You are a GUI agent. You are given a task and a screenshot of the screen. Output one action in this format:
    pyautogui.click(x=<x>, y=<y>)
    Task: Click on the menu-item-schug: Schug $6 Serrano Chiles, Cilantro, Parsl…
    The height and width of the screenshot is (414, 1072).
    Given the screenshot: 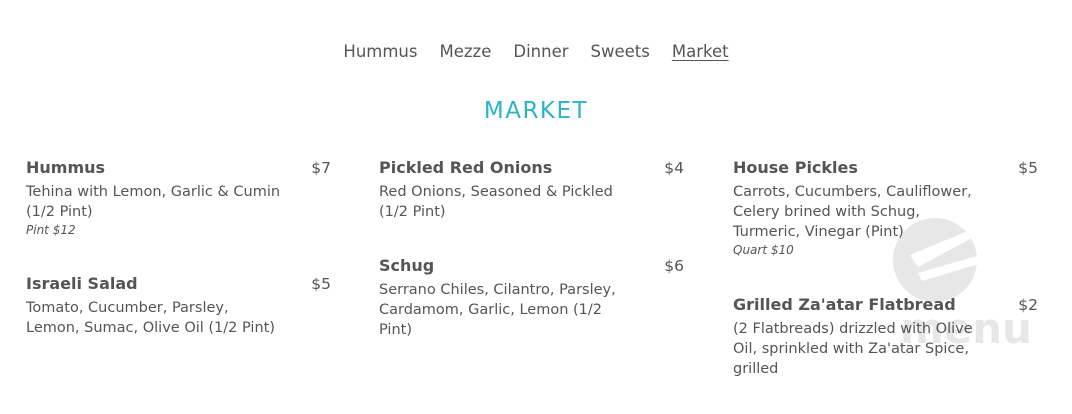 What is the action you would take?
    pyautogui.click(x=531, y=298)
    